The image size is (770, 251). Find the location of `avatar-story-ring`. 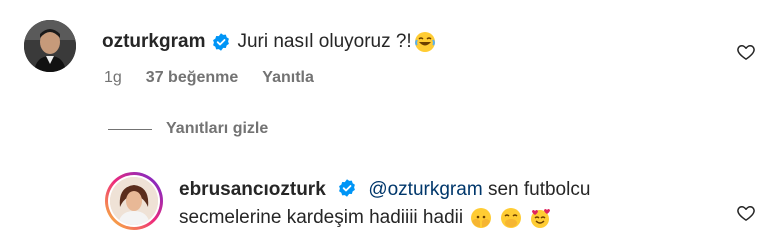

avatar-story-ring is located at coordinates (134, 201).